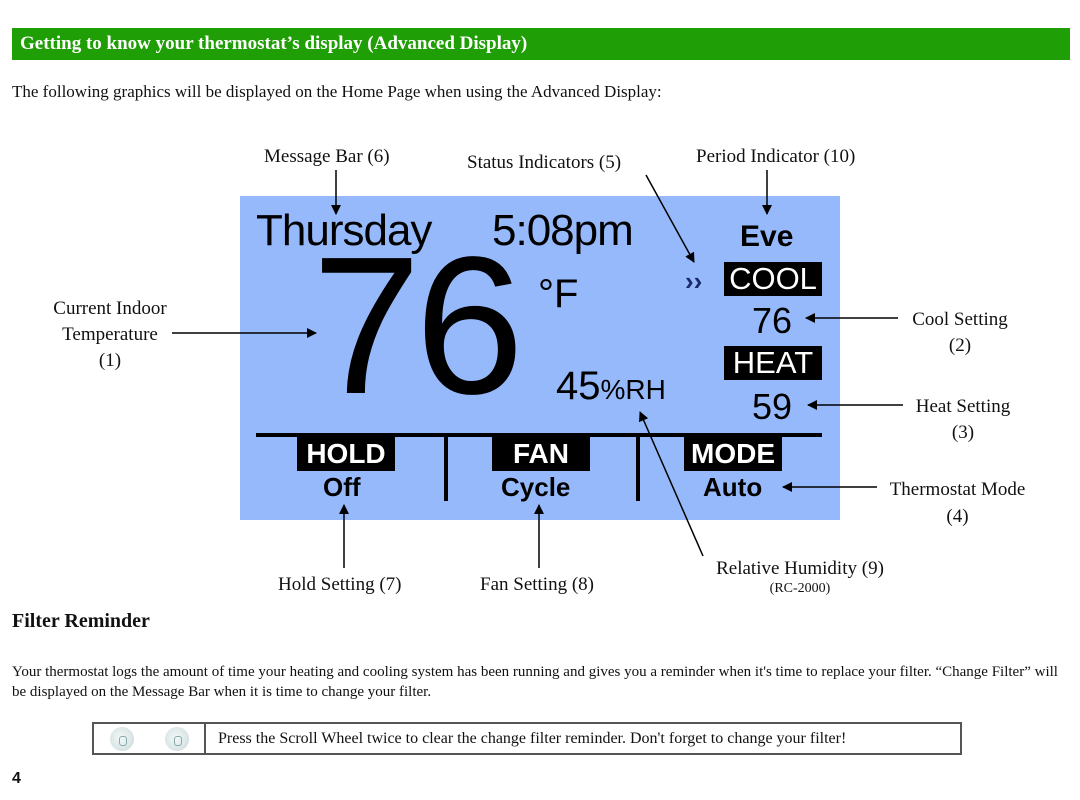 The height and width of the screenshot is (800, 1080). What do you see at coordinates (957, 516) in the screenshot?
I see `callout-line: (4)` at bounding box center [957, 516].